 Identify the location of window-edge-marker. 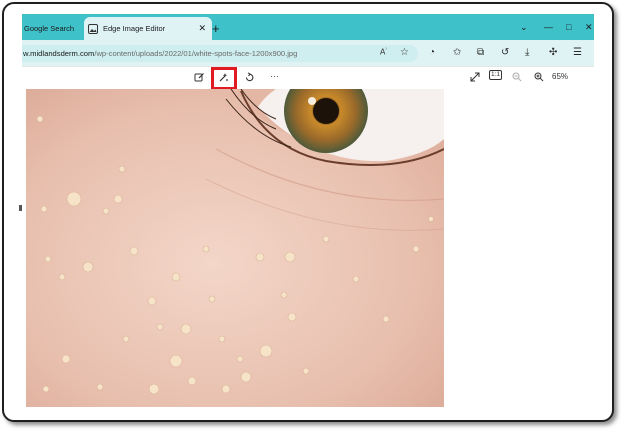
(20, 208).